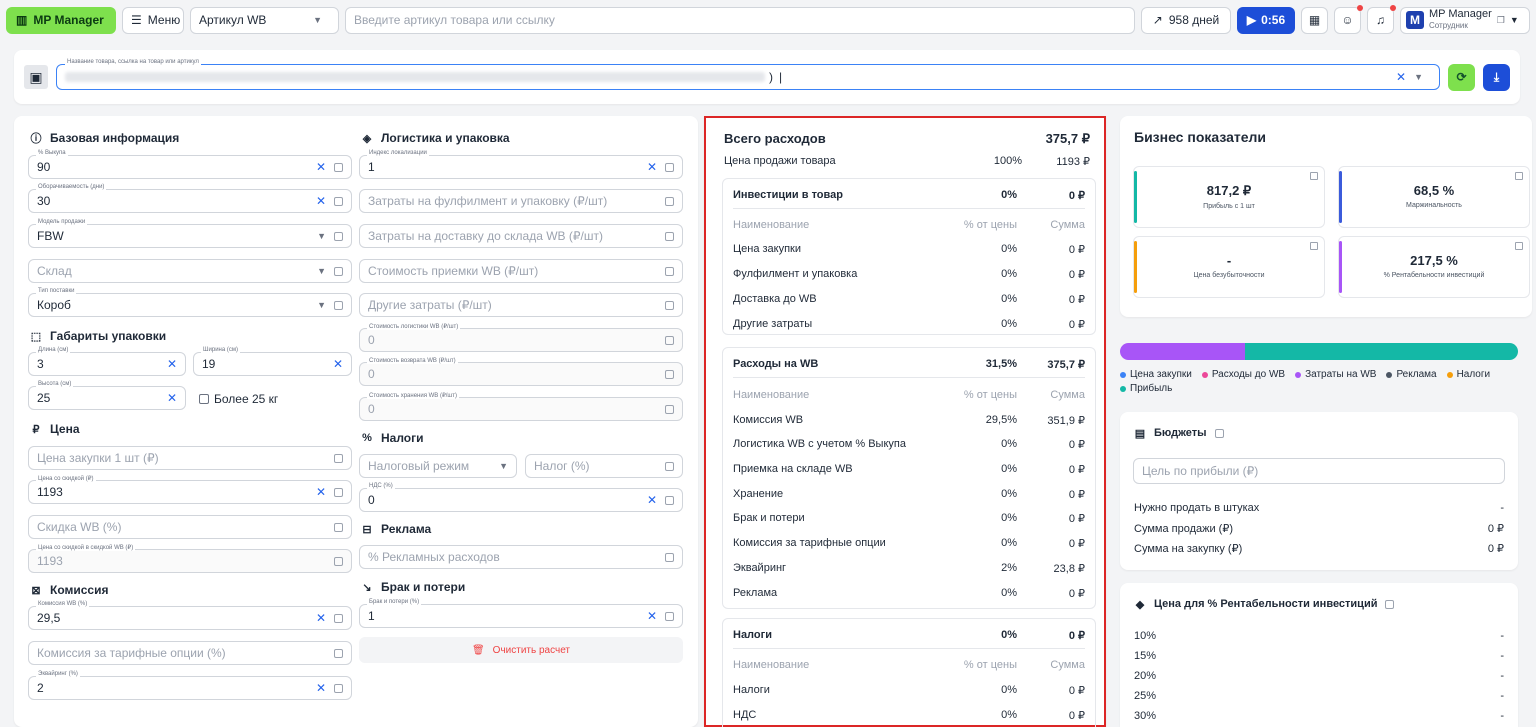 The image size is (1536, 727). Describe the element at coordinates (50, 561) in the screenshot. I see `wb-discount-price-value: 1193` at that location.